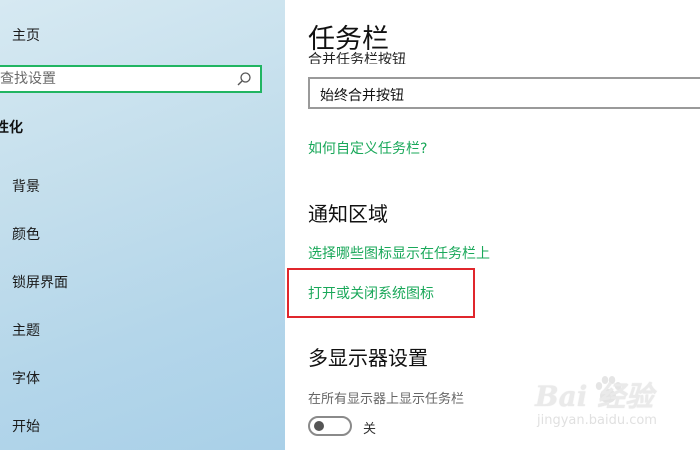 Image resolution: width=700 pixels, height=450 pixels. I want to click on search-box, so click(131, 79).